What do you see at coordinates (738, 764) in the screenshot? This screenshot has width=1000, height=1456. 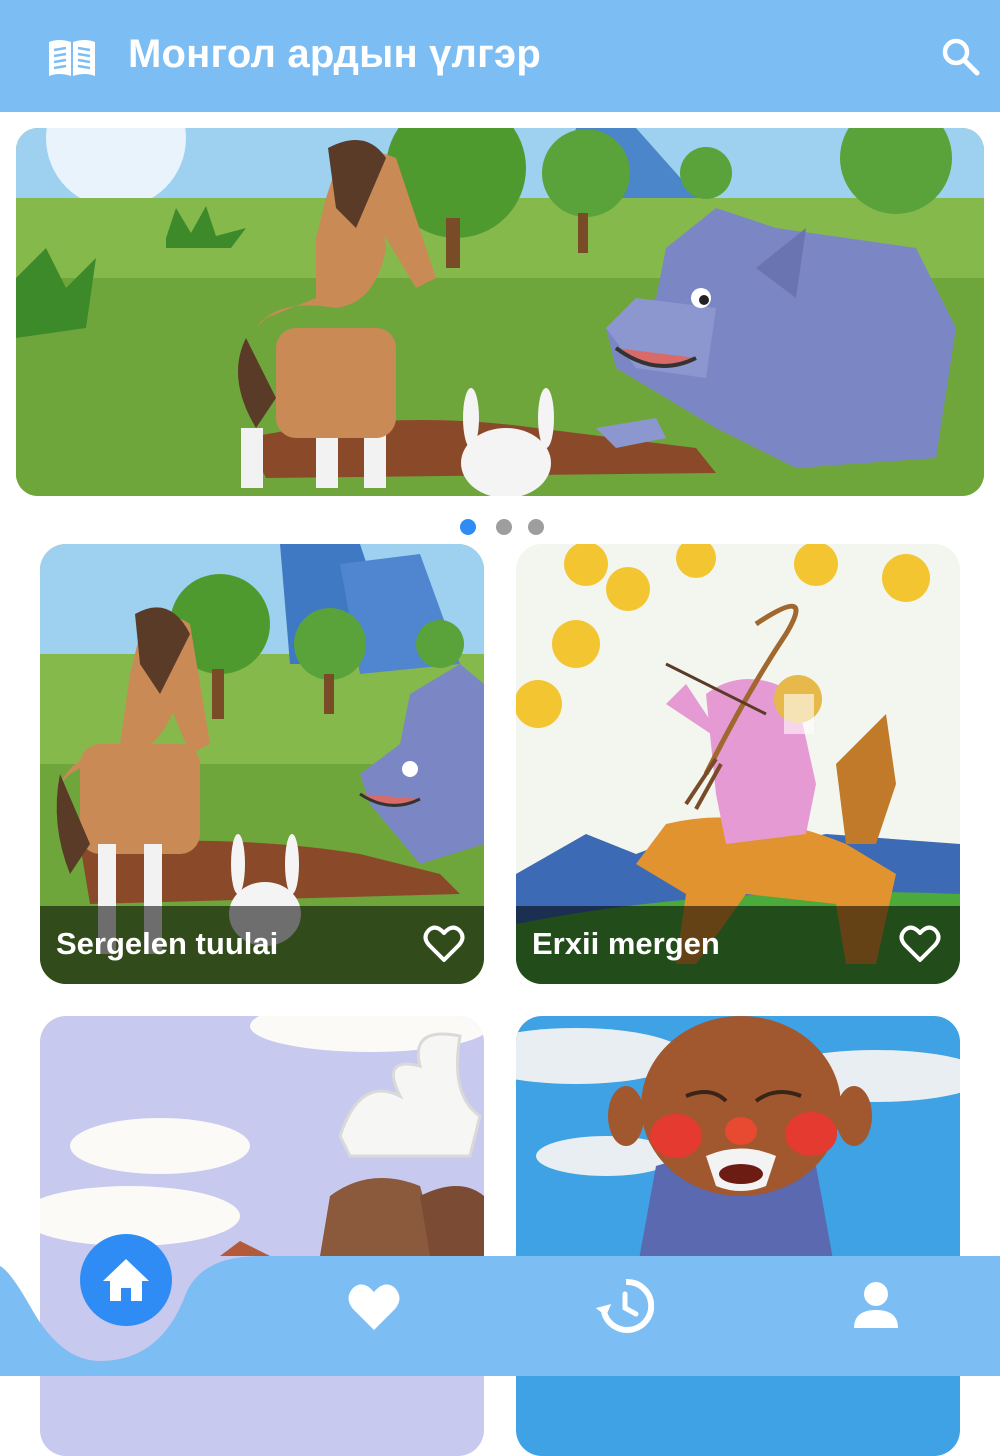 I see `story-card: Erxii mergen` at bounding box center [738, 764].